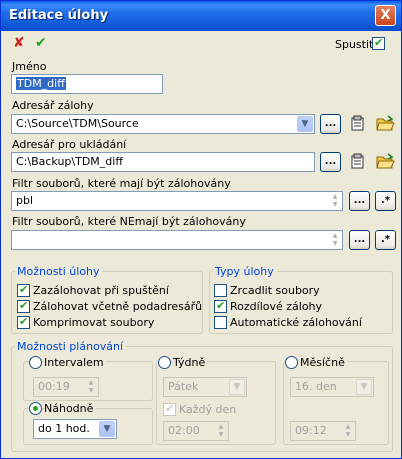 This screenshot has height=459, width=402. Describe the element at coordinates (220, 322) in the screenshot. I see `automaticke-checkbox` at that location.